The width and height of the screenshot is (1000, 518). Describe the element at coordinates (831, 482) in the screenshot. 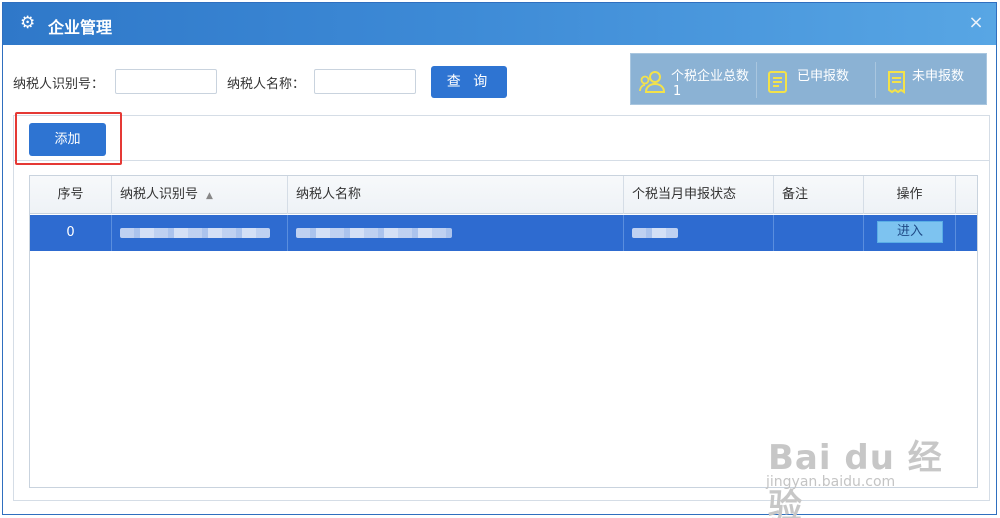

I see `watermark-url: jingyan.baidu.com` at that location.